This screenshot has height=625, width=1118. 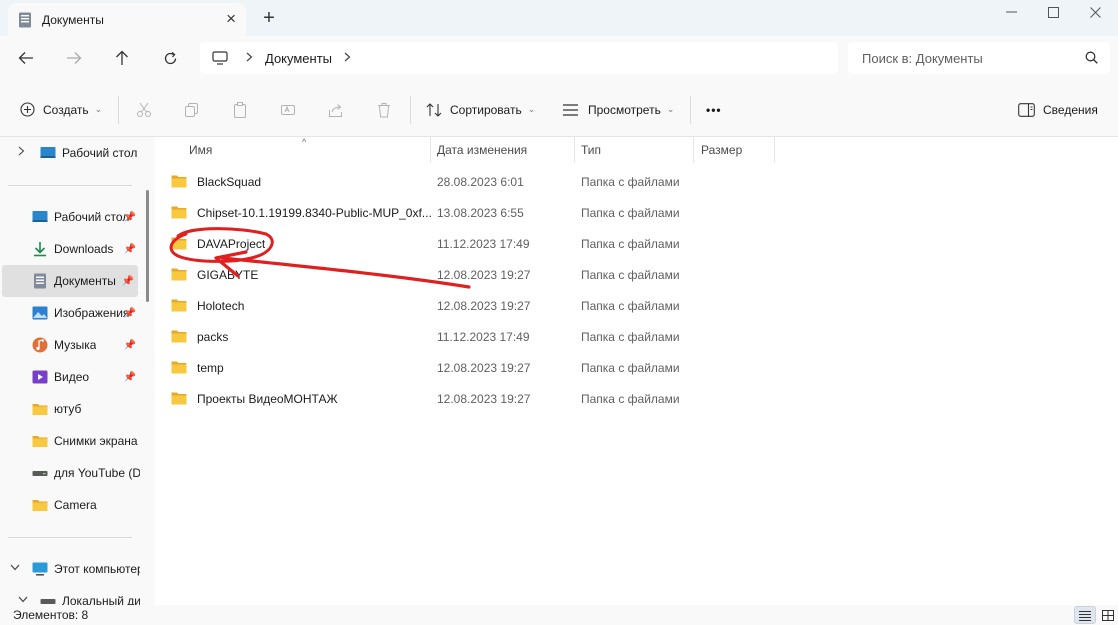 I want to click on sidebar-item-local-disk: Локальный диск, so click(x=70, y=595).